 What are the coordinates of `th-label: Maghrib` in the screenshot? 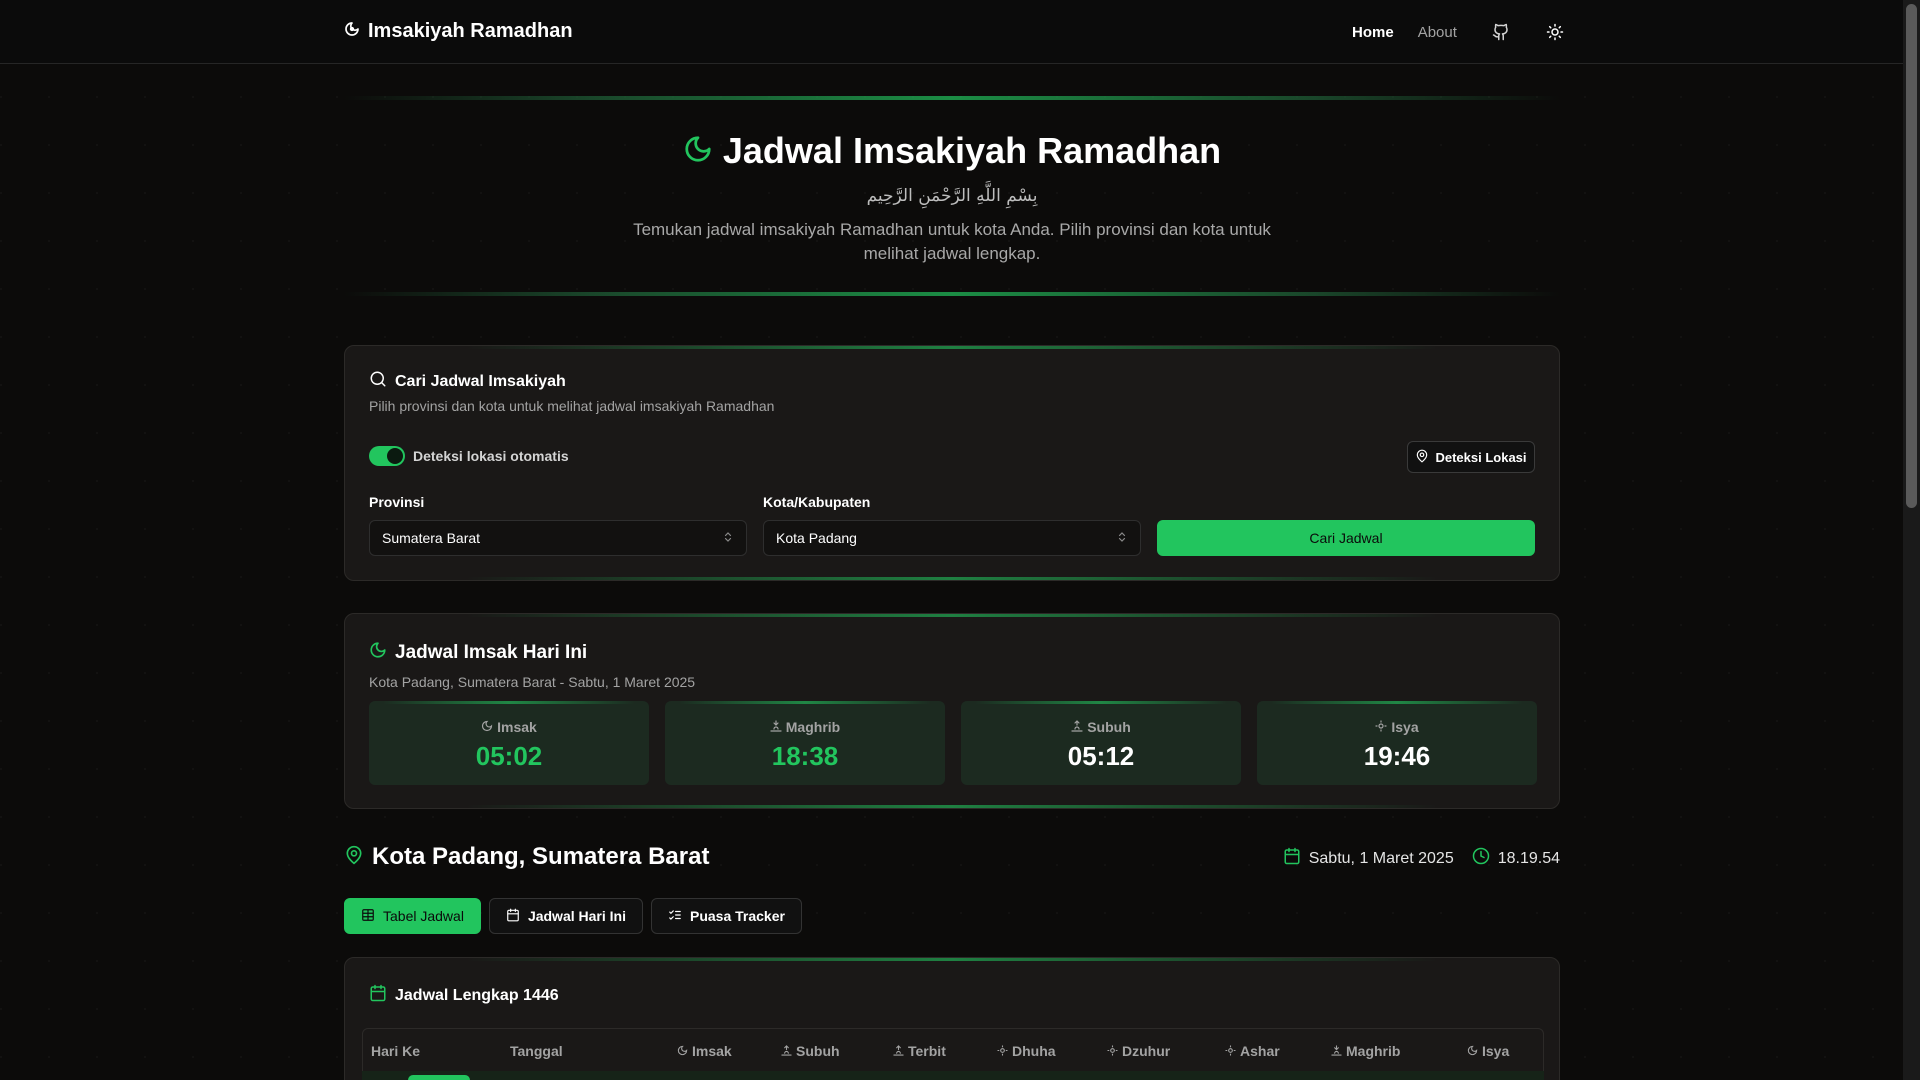 It's located at (1373, 1051).